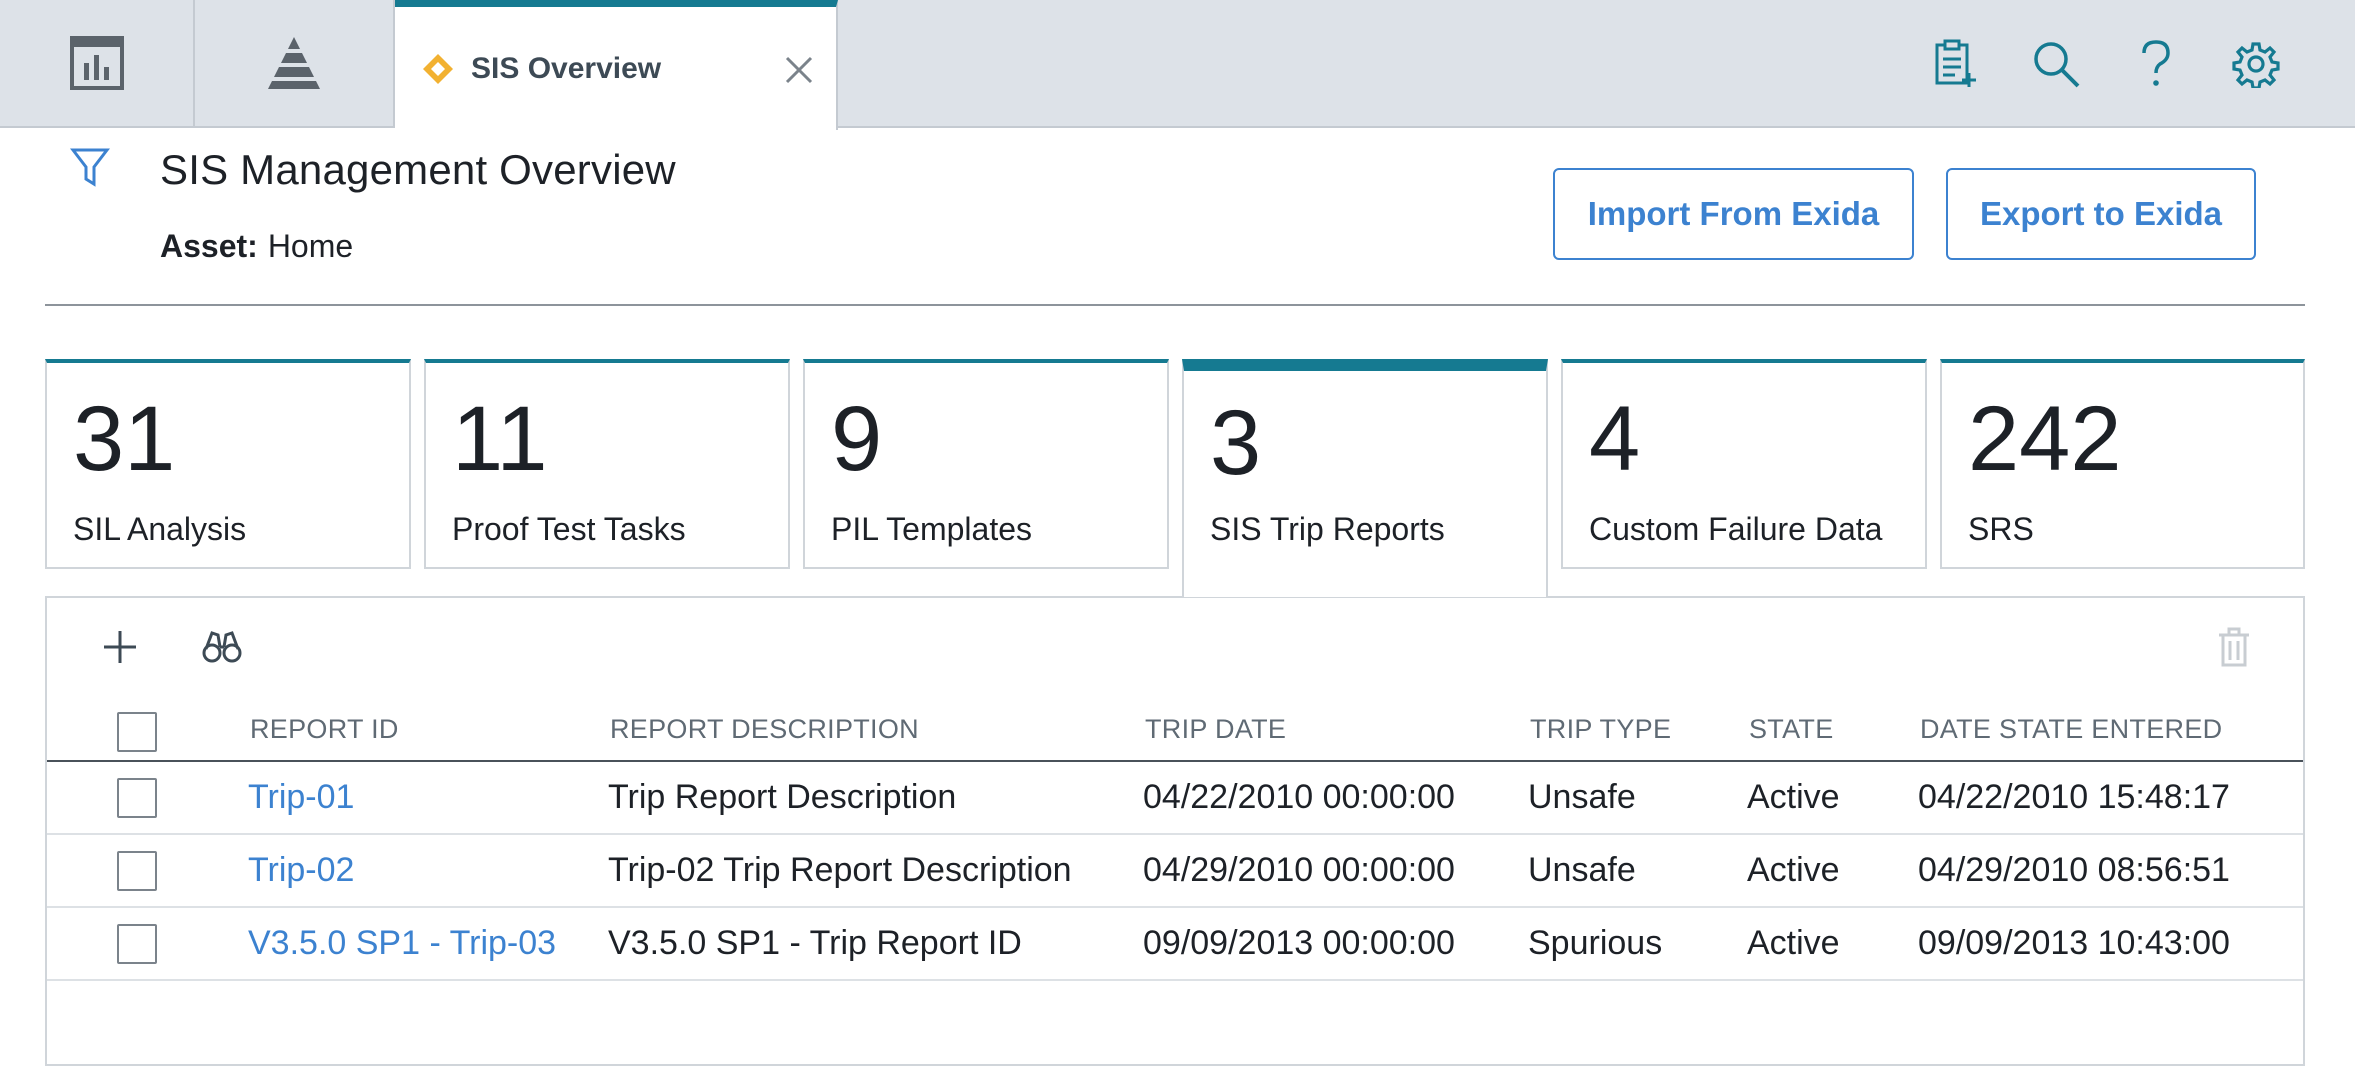 The height and width of the screenshot is (1066, 2355). I want to click on kpi-label: SIL Analysis, so click(160, 529).